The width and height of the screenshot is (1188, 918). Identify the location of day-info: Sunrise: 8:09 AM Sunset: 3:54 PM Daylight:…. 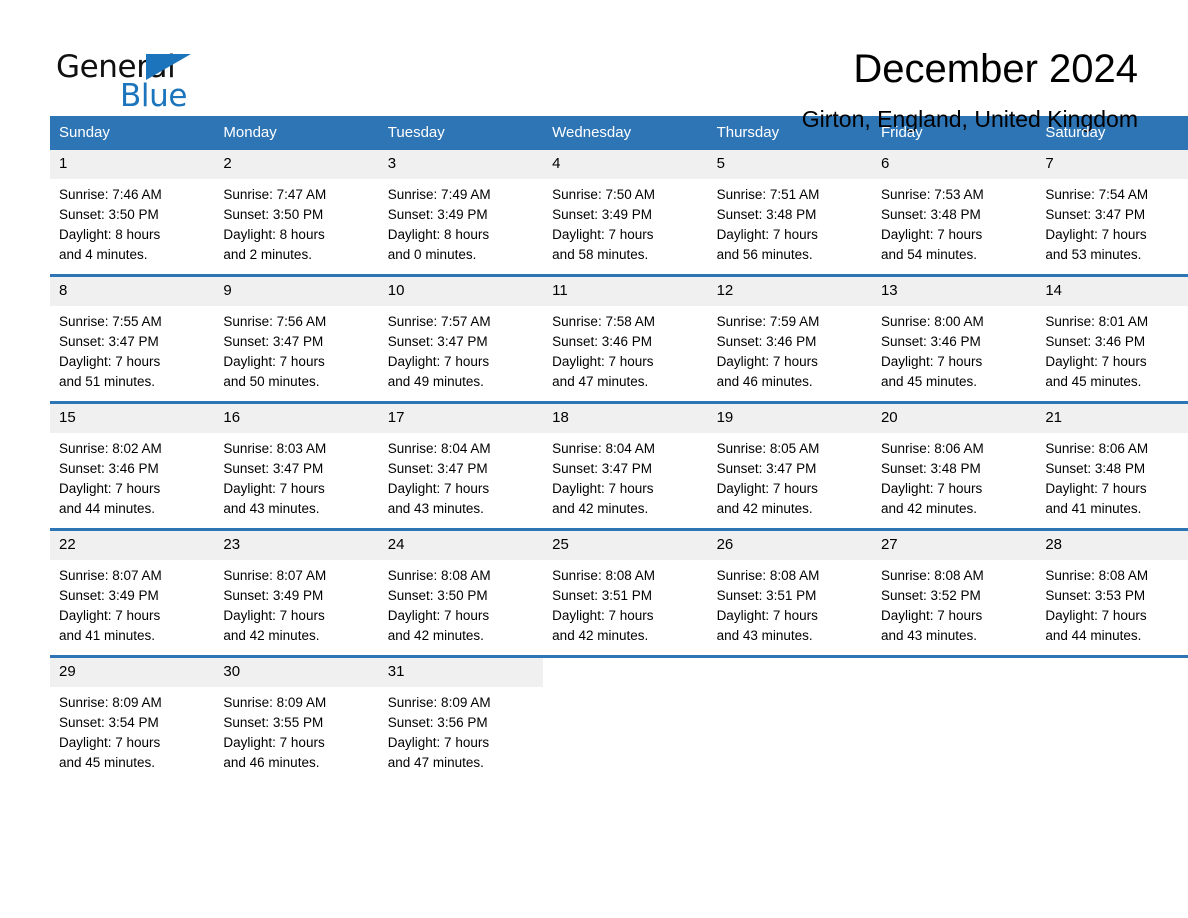
(132, 730).